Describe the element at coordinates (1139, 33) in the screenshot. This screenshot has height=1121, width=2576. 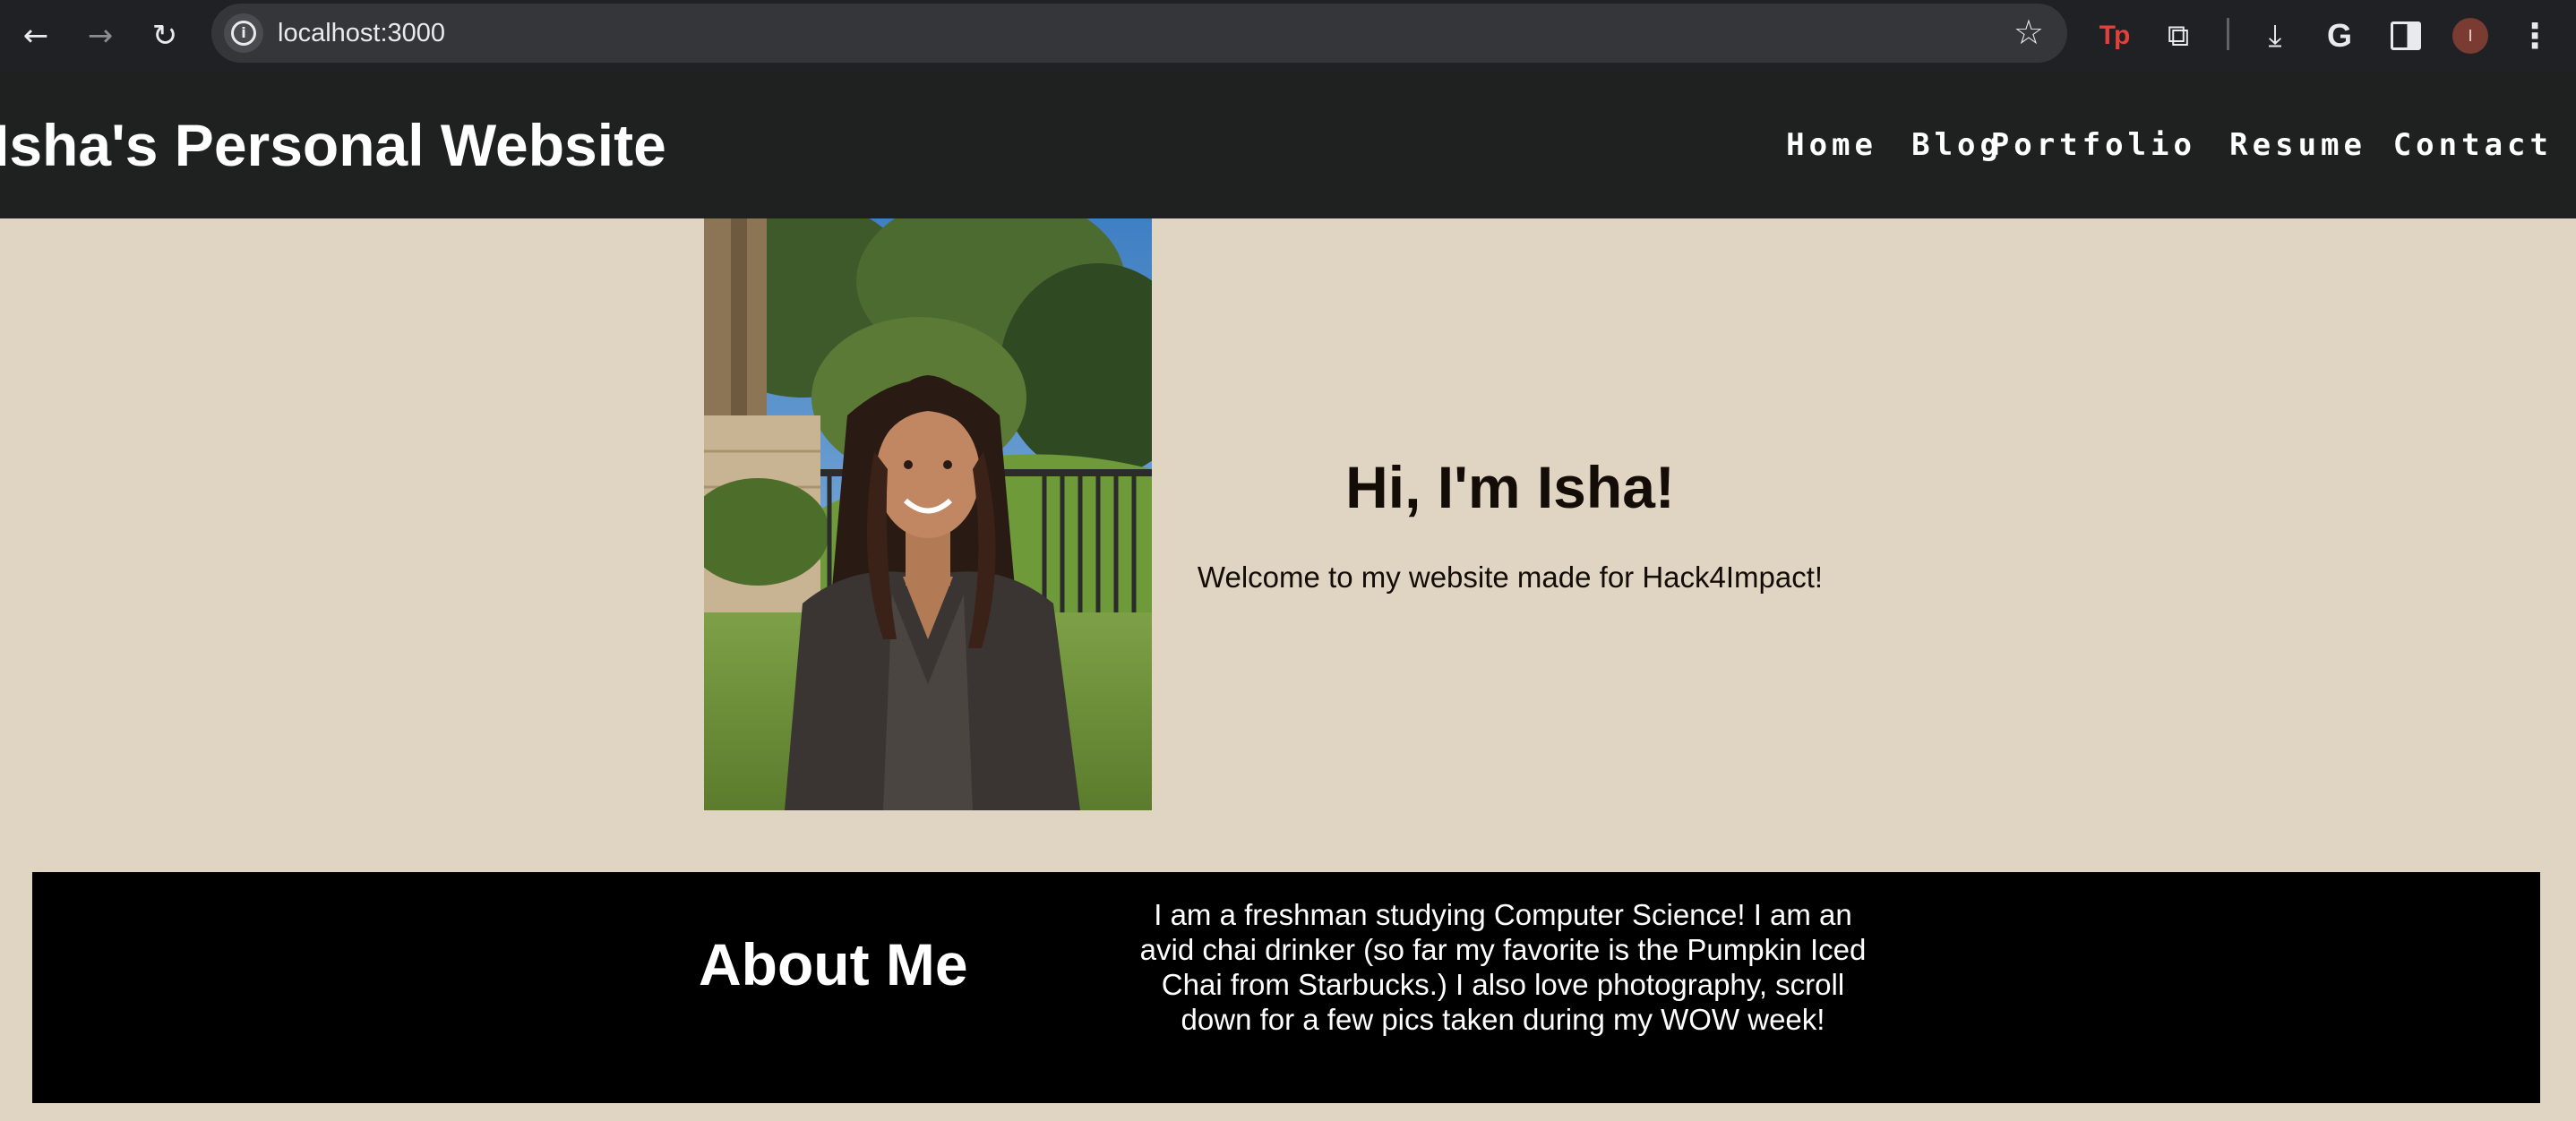
I see `address-bar: i localhost:3000 ☆` at that location.